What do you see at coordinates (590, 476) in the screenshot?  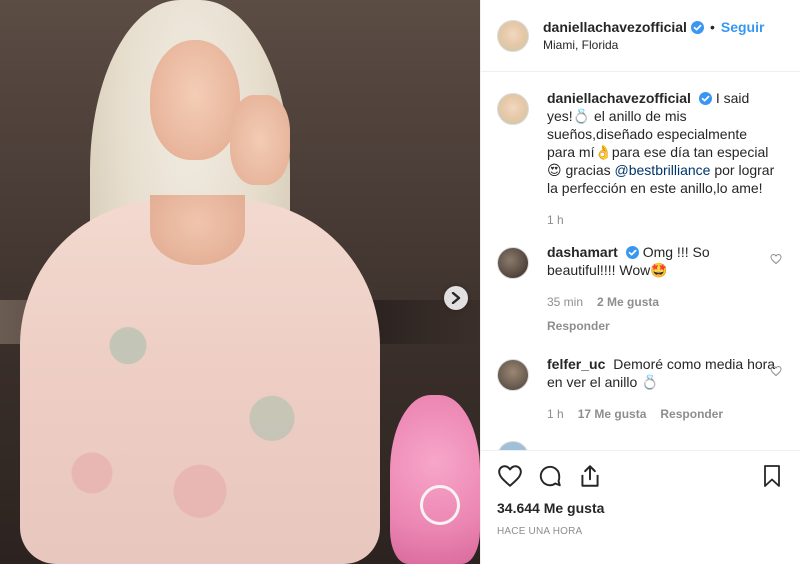 I see `share-icon` at bounding box center [590, 476].